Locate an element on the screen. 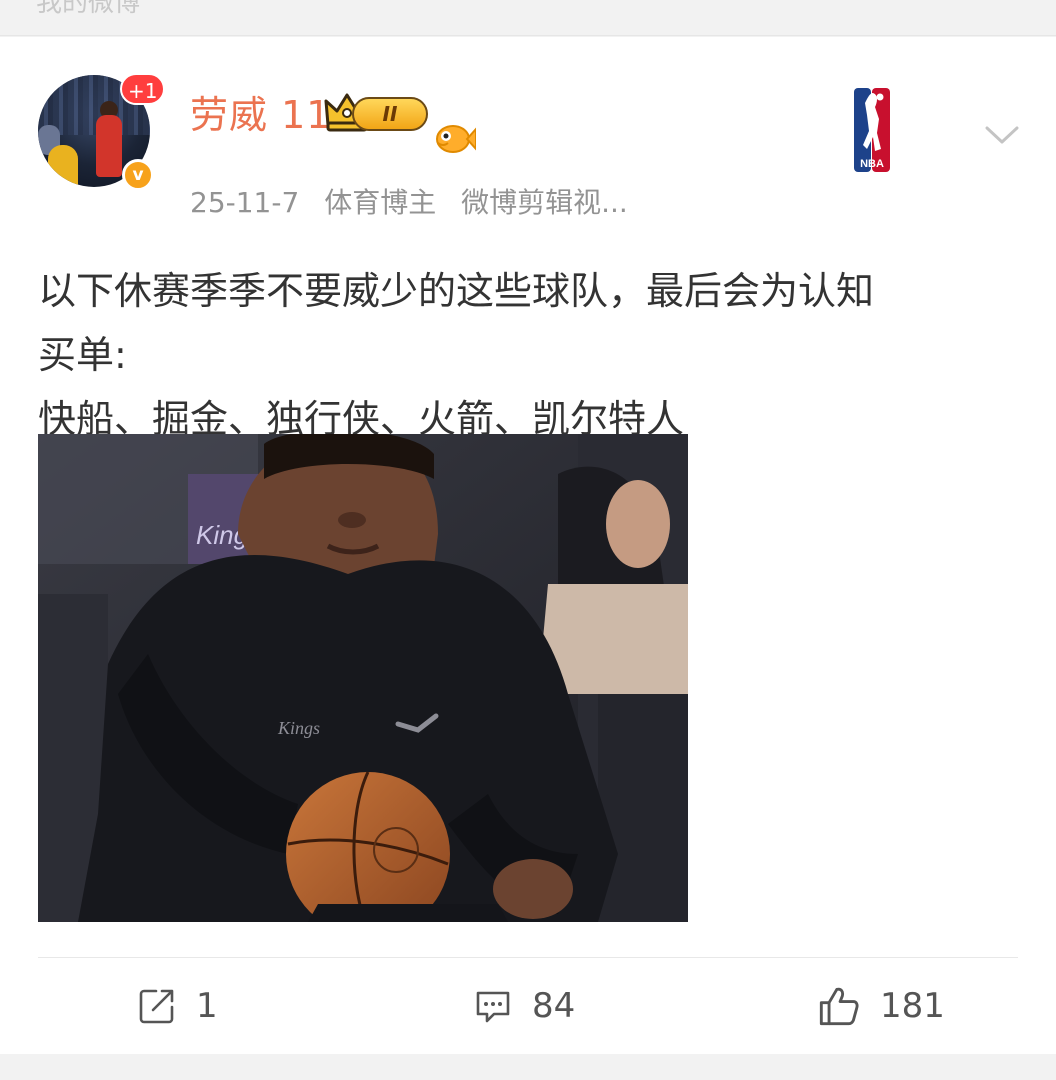 The height and width of the screenshot is (1080, 1056). bottom-strip is located at coordinates (528, 1067).